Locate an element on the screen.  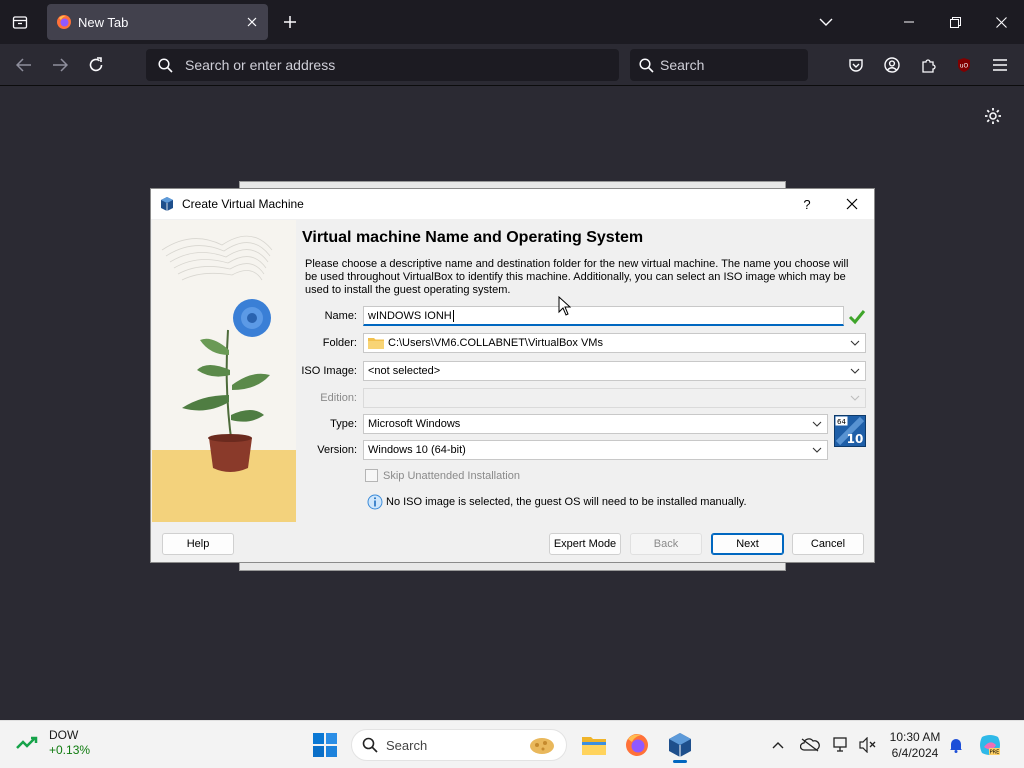
skip-unattended-checkbox: Skip Unattended Installation is located at coordinates (442, 475).